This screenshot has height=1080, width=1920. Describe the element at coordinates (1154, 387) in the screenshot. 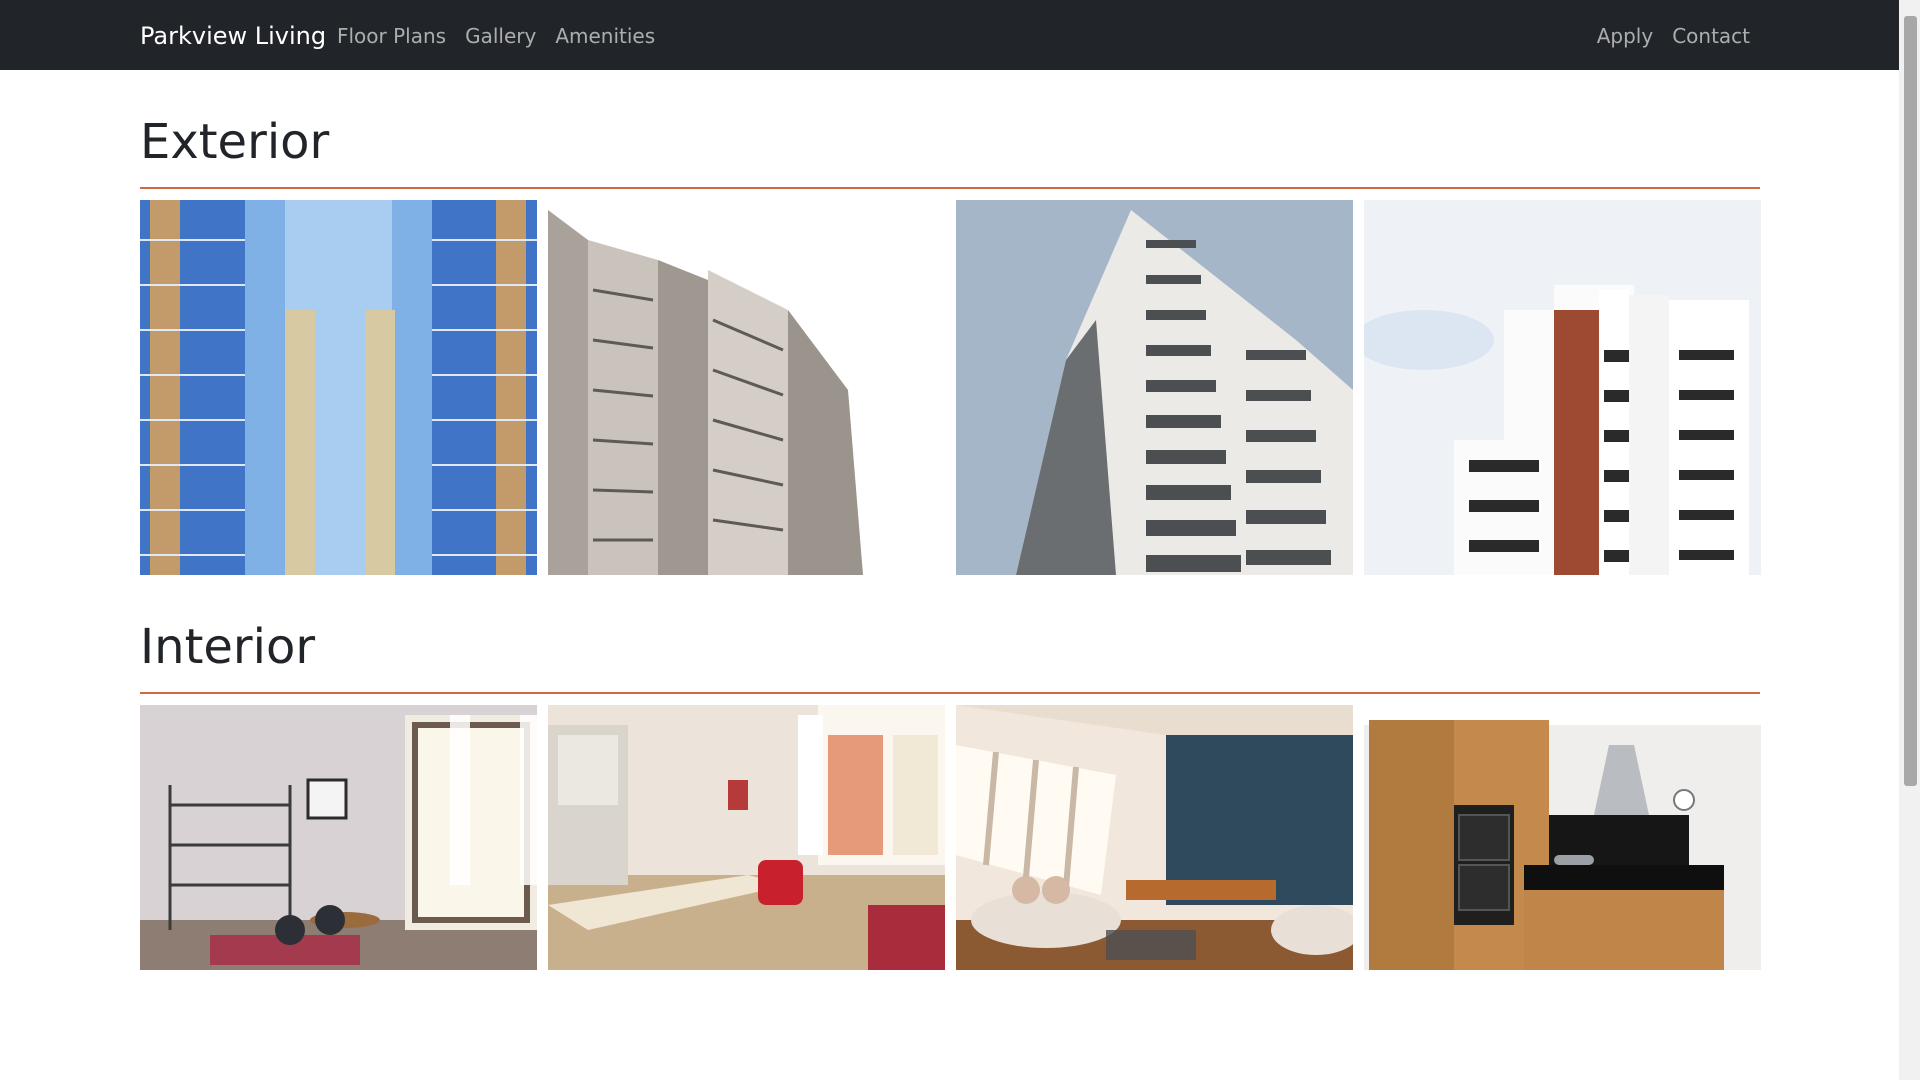

I see `highrise-balconies-photo` at that location.